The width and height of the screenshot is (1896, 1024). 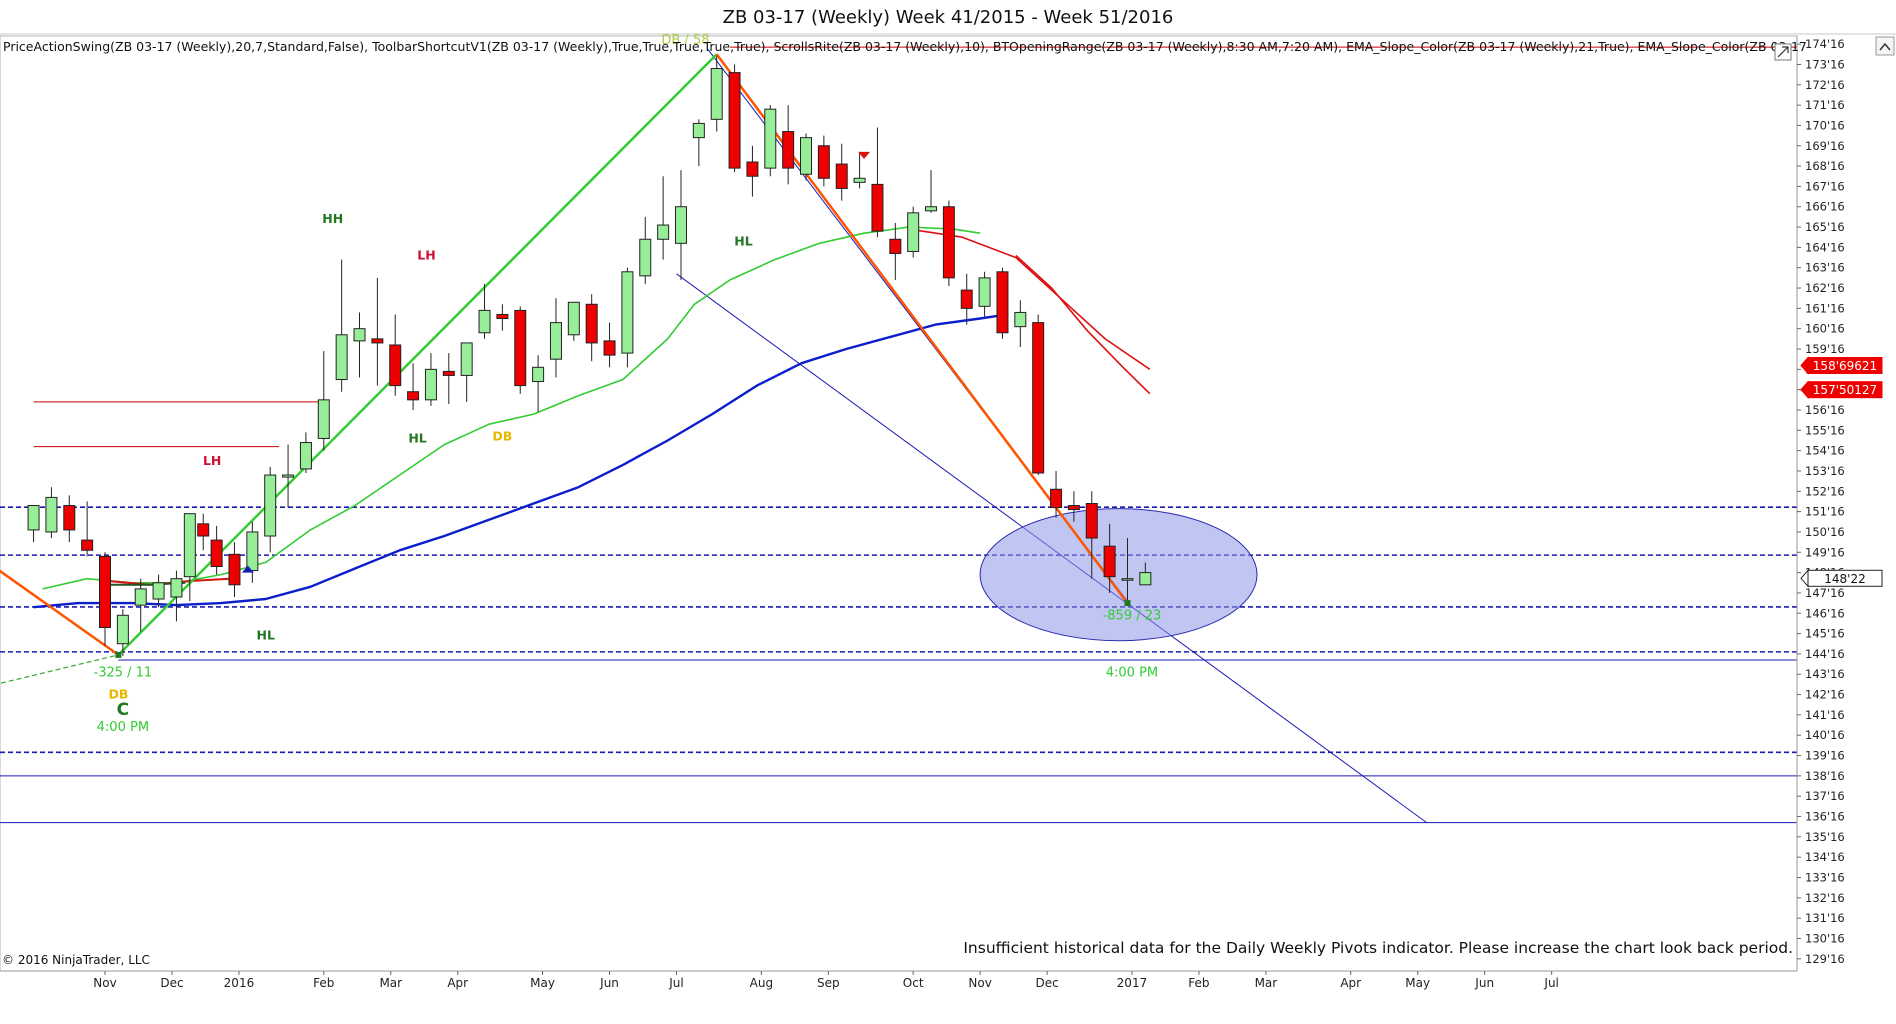 I want to click on y-tick-label: 169'16, so click(x=1825, y=146).